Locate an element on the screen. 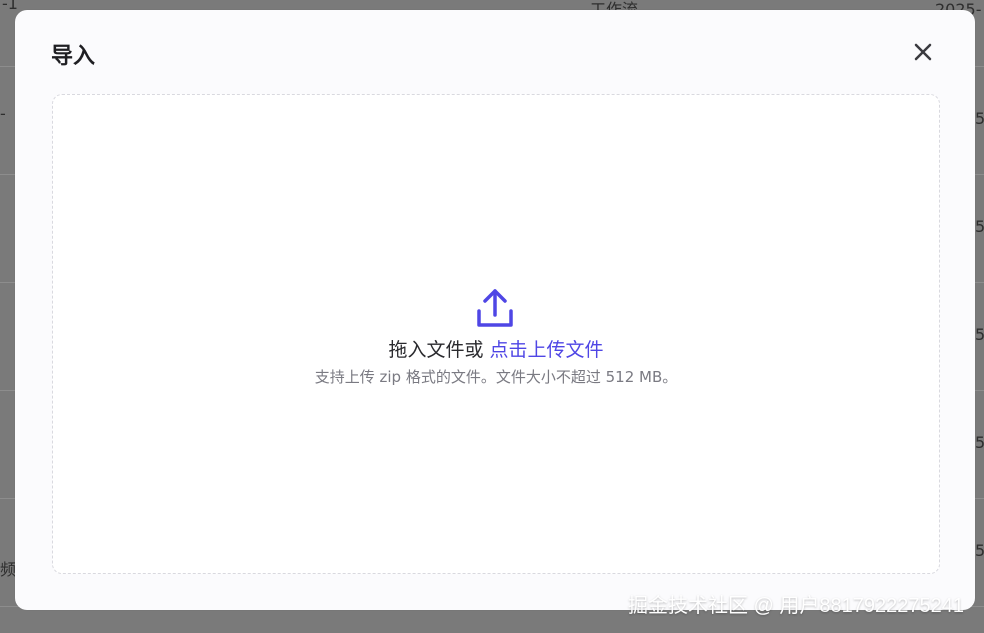 The width and height of the screenshot is (984, 633). modal-title: 导入 is located at coordinates (73, 56).